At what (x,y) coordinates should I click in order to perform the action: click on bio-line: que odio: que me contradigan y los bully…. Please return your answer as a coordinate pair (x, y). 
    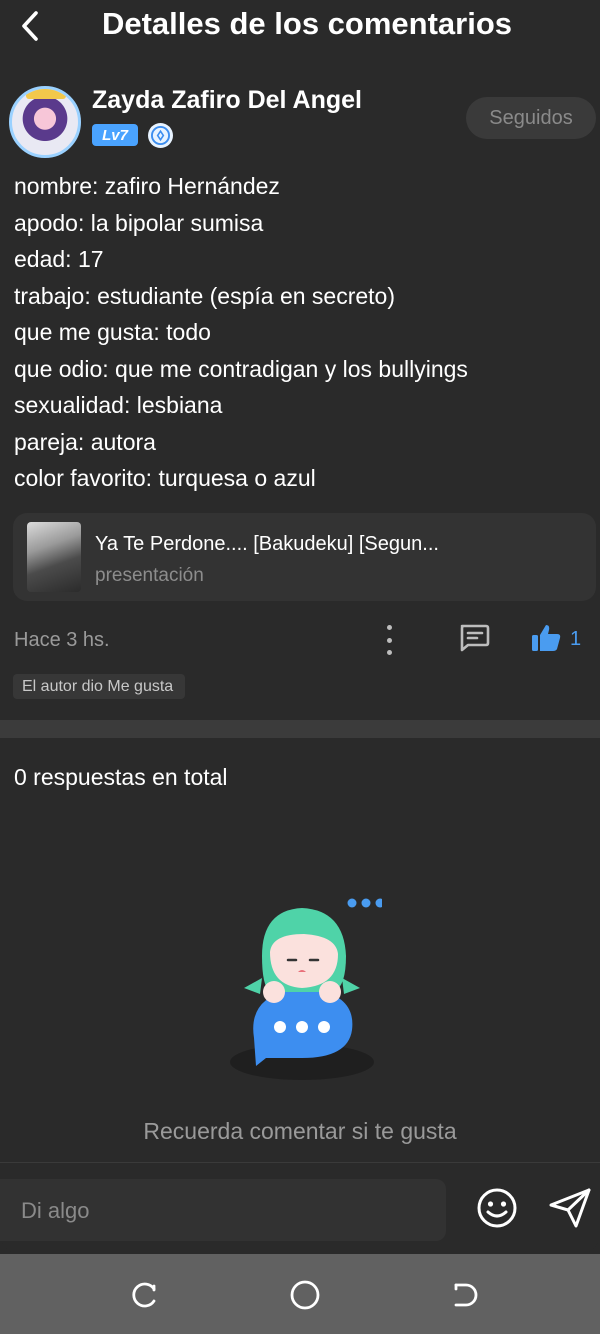
    Looking at the image, I should click on (241, 368).